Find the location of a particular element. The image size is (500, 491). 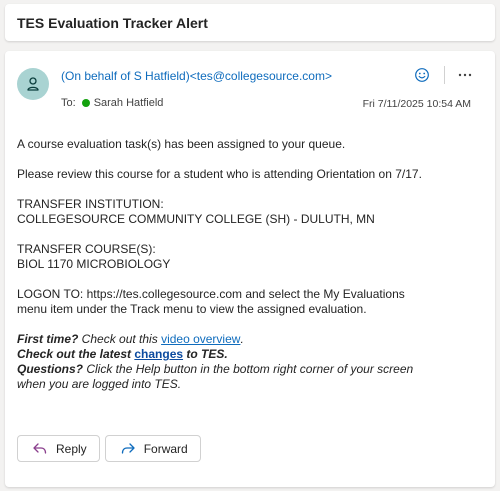

header-actions is located at coordinates (443, 75).